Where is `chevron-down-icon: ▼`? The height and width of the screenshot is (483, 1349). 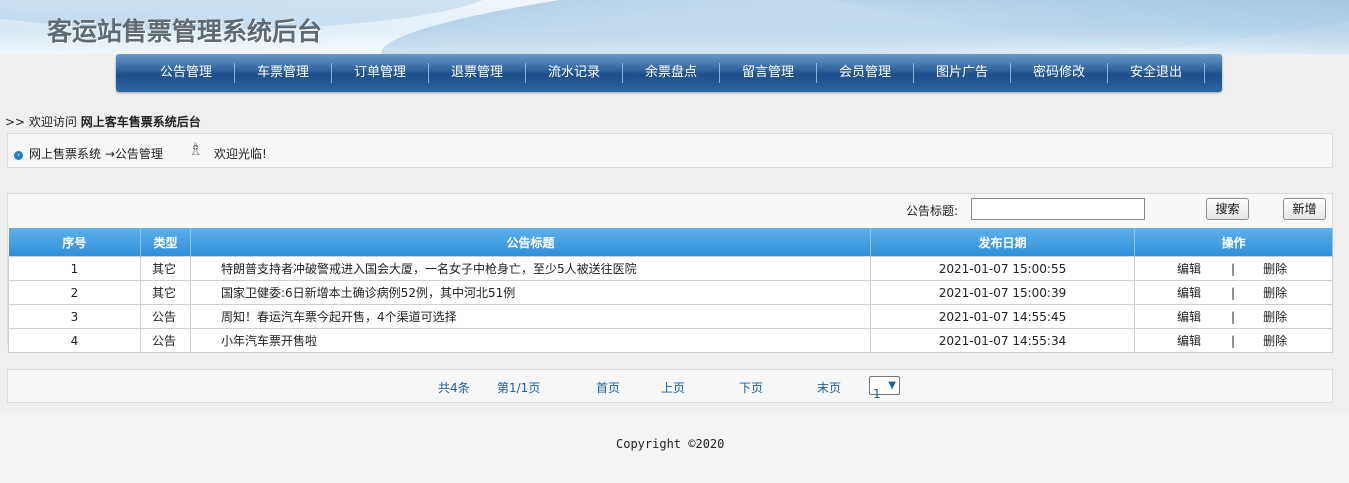
chevron-down-icon: ▼ is located at coordinates (892, 385).